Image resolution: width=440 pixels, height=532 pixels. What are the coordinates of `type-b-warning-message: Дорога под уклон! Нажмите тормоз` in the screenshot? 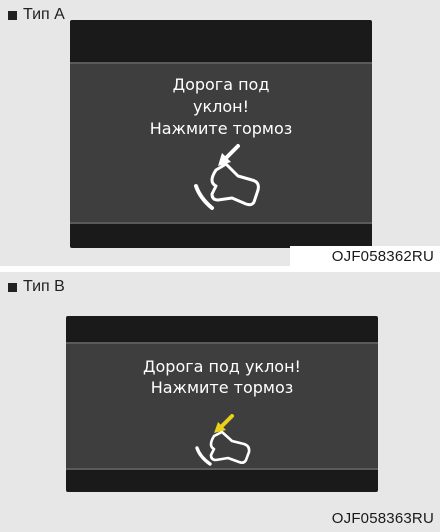 It's located at (222, 377).